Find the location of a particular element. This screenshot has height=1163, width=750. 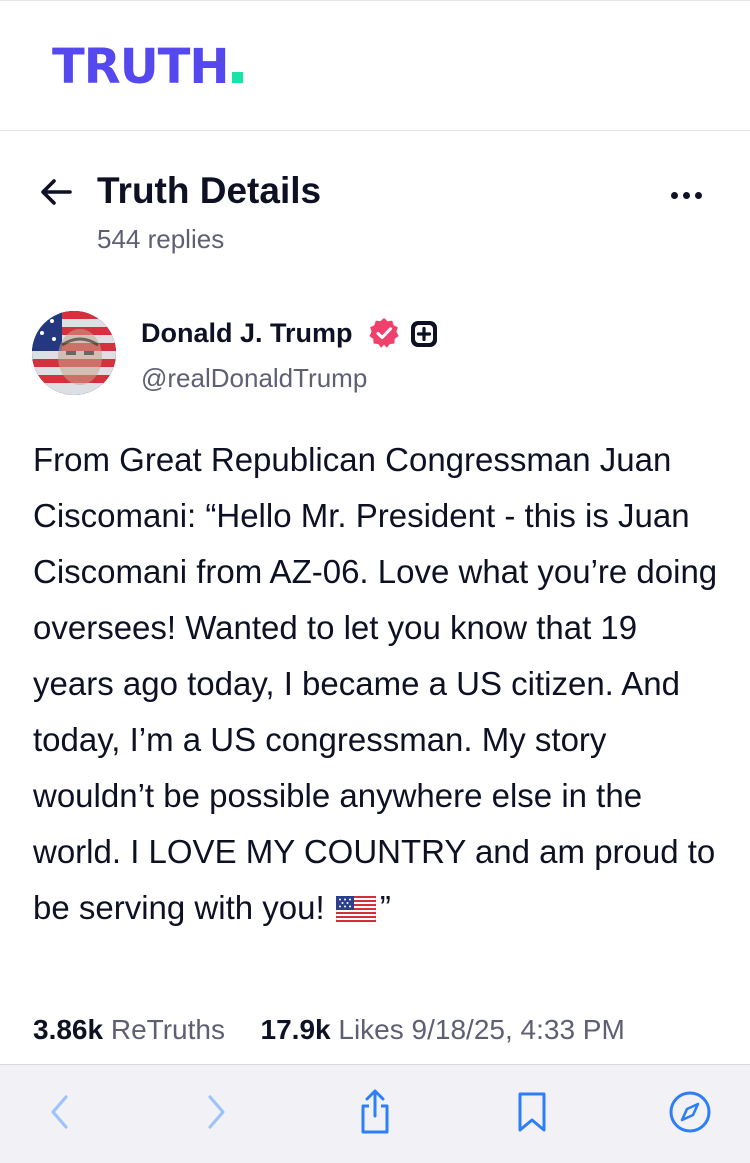

avatar-image is located at coordinates (74, 353).